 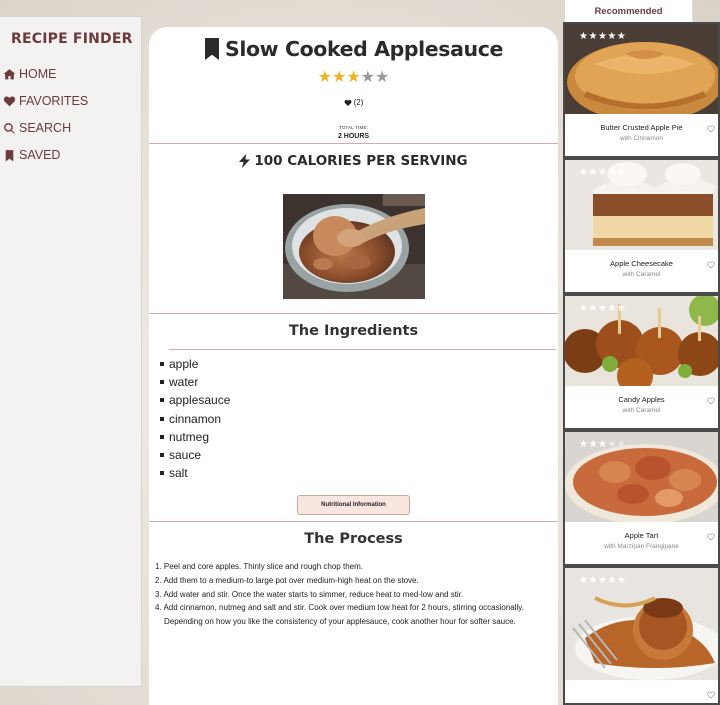 I want to click on ingredient-item: nutmeg, so click(x=195, y=437).